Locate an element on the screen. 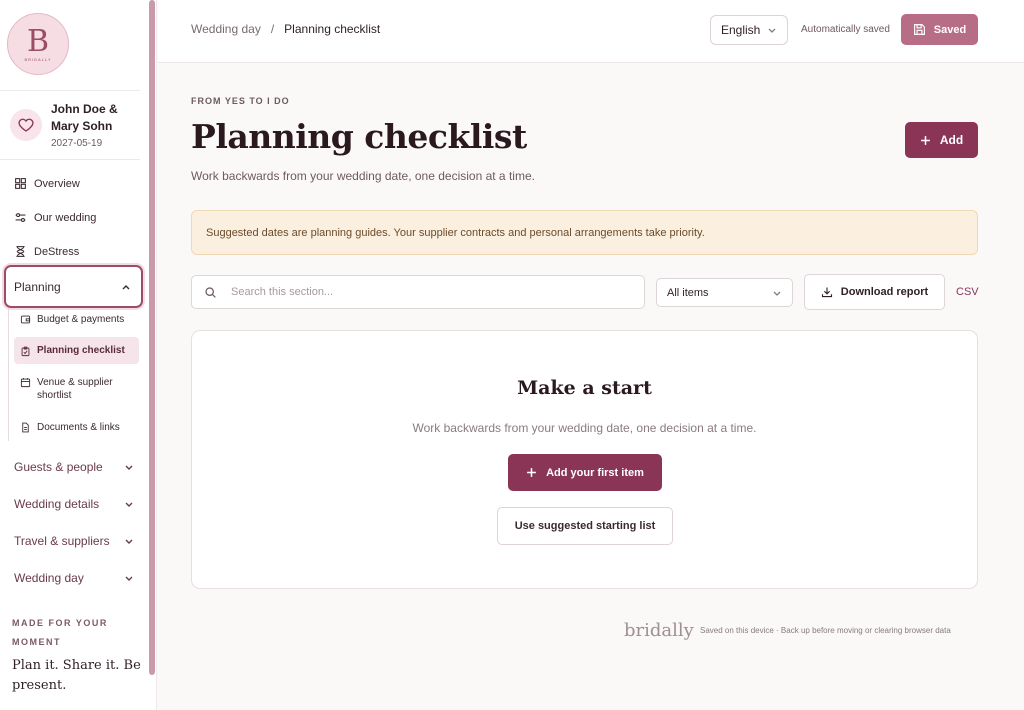  breadcrumb: Wedding day / Planning checklist is located at coordinates (285, 29).